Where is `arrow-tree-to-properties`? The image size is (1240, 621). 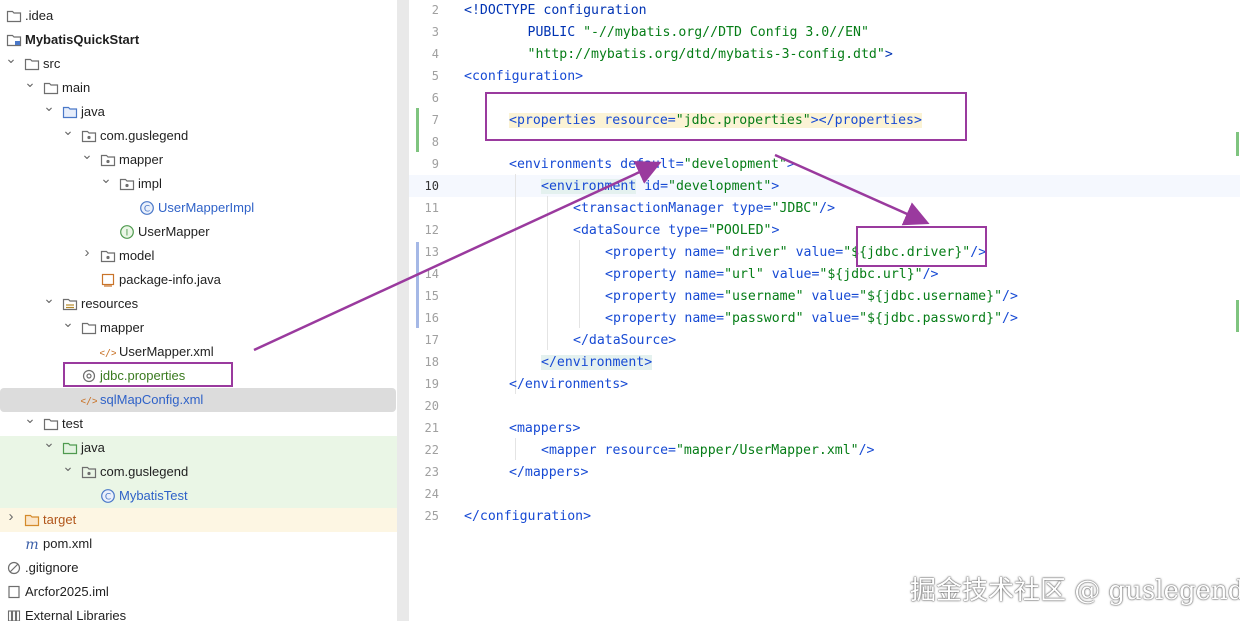
arrow-tree-to-properties is located at coordinates (457, 256).